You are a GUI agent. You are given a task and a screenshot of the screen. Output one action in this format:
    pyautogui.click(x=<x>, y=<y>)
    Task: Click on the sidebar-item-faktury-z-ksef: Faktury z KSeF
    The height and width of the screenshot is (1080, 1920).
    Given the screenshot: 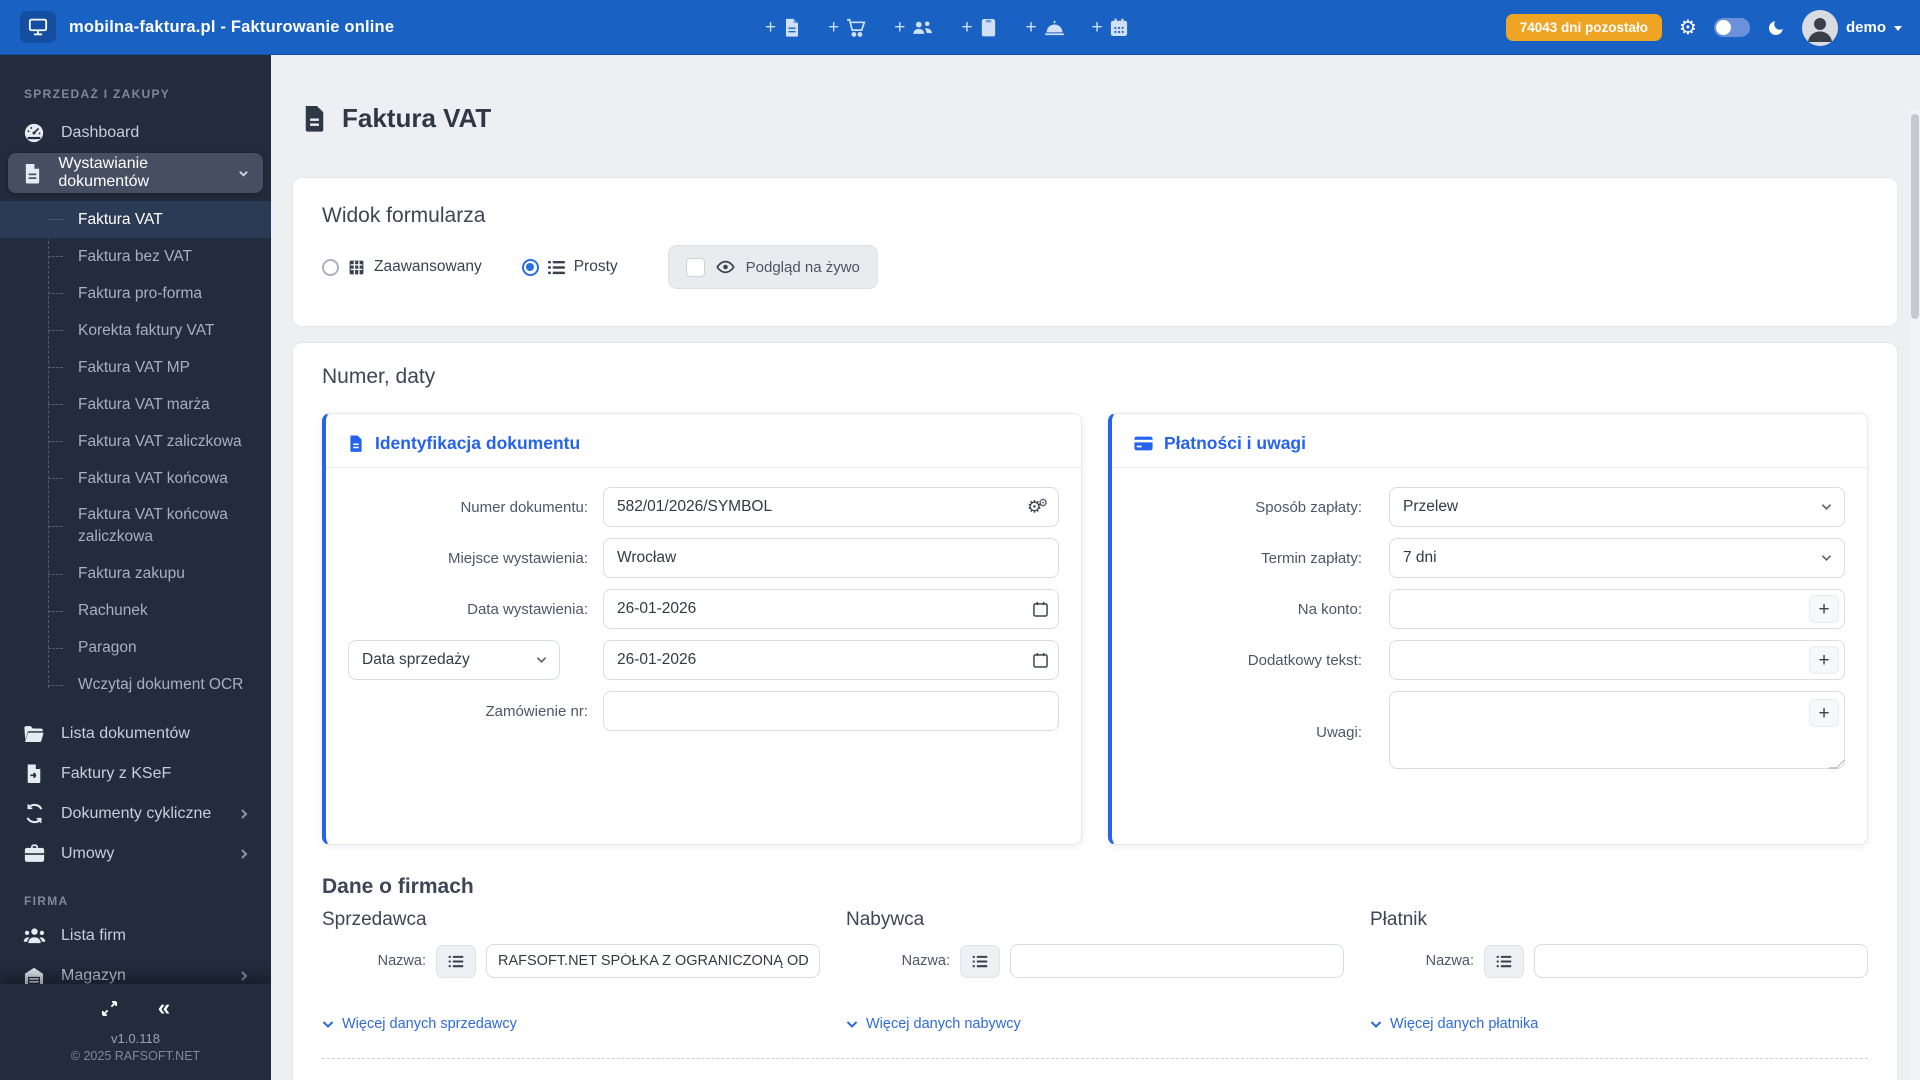 What is the action you would take?
    pyautogui.click(x=135, y=774)
    